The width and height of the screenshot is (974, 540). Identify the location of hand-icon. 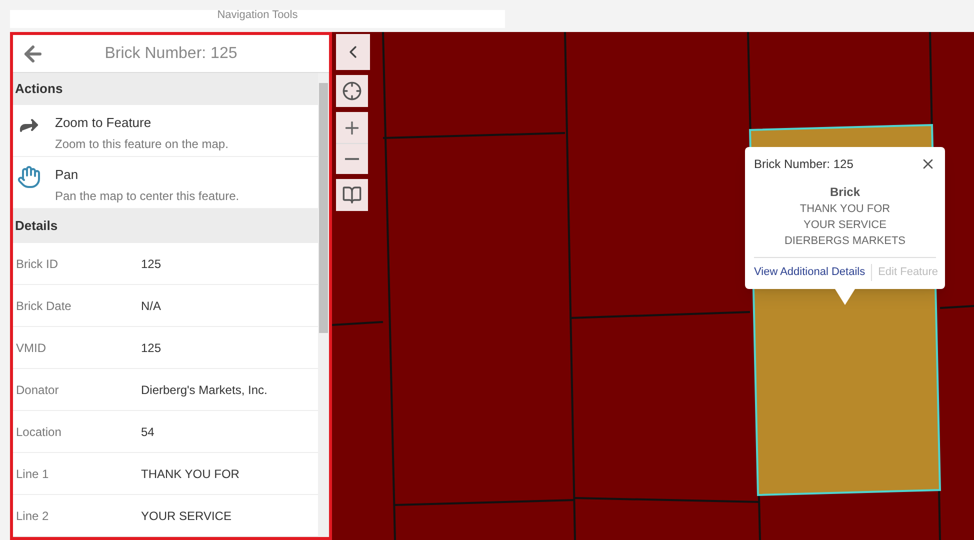
(29, 177).